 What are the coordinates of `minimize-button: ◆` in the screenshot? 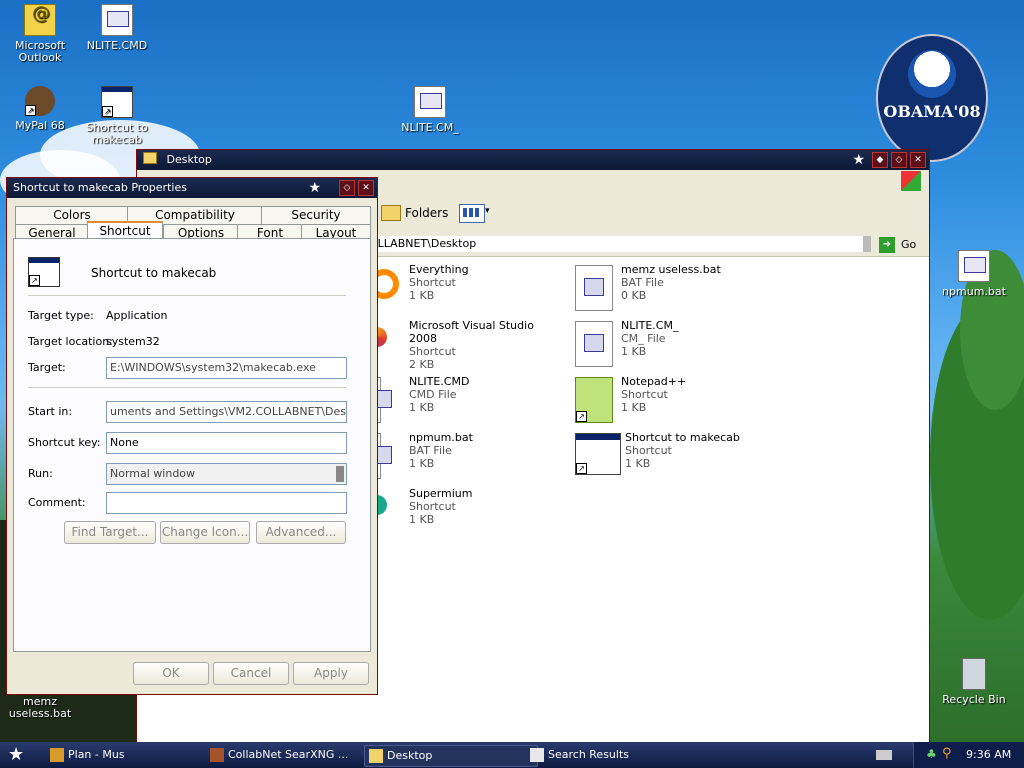 It's located at (880, 160).